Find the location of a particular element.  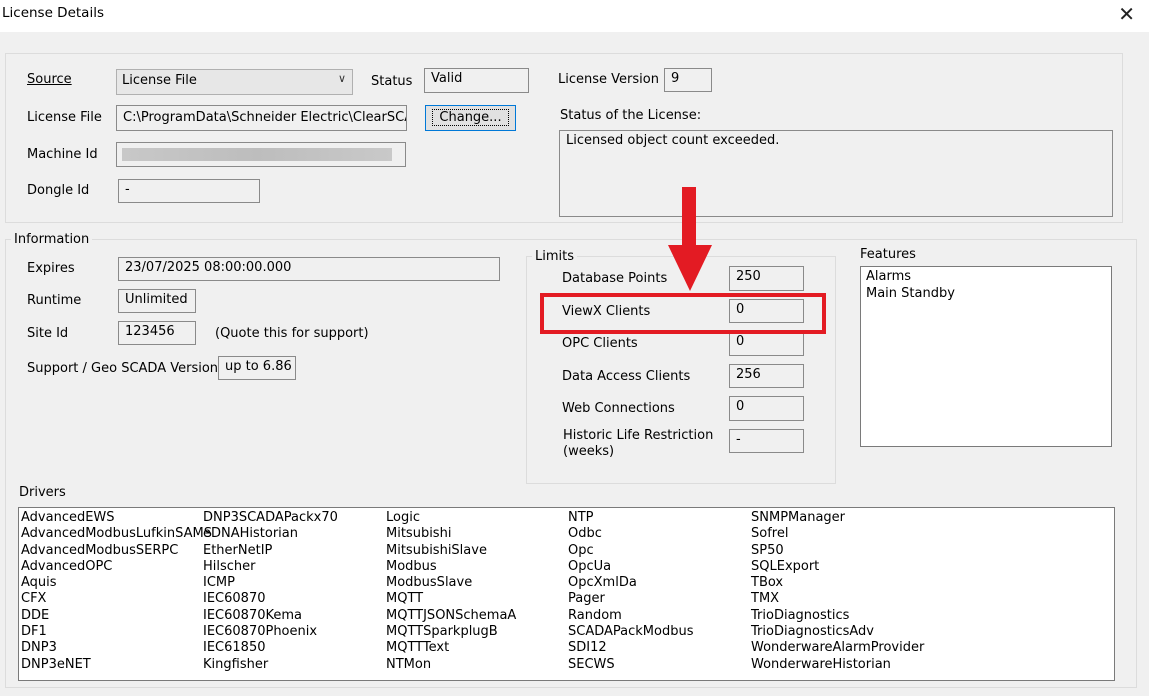

limits-title: Limits is located at coordinates (554, 256).